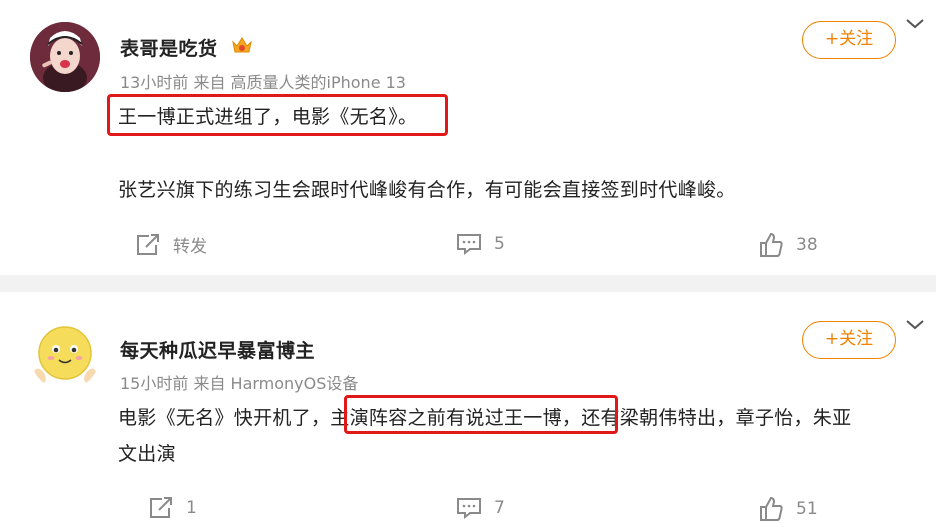 This screenshot has height=527, width=936. I want to click on like-button: 38, so click(788, 245).